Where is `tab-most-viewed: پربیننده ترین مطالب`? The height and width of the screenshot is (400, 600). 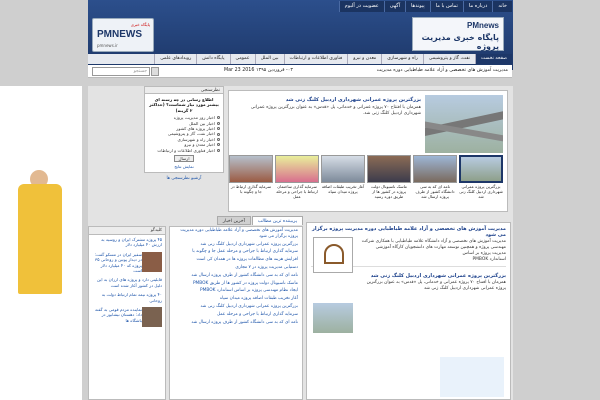
tab-most-viewed: پربیننده ترین مطالب is located at coordinates (277, 220).